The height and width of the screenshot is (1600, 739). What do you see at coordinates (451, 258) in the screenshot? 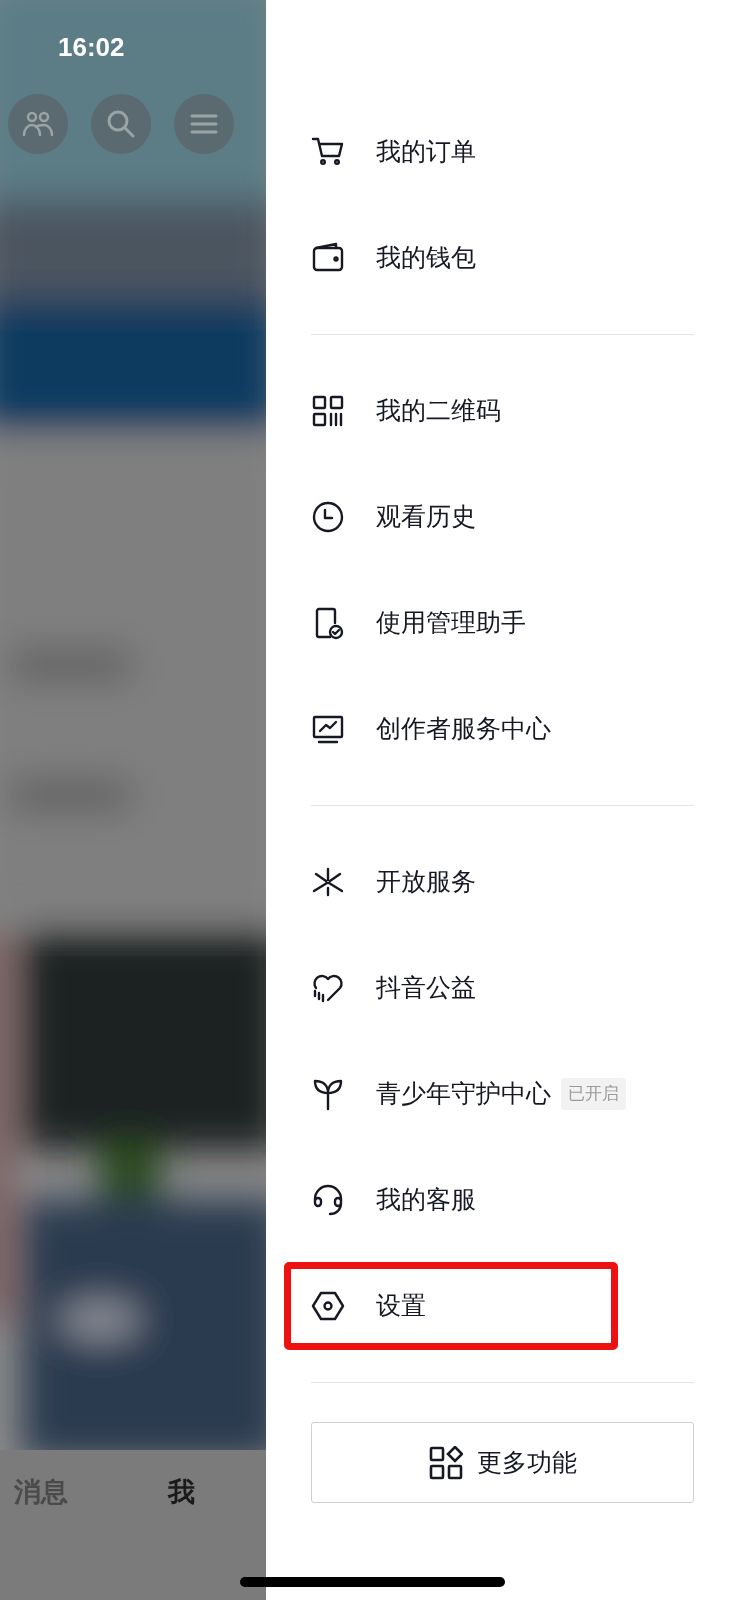
I see `menu-item: 我的钱包` at bounding box center [451, 258].